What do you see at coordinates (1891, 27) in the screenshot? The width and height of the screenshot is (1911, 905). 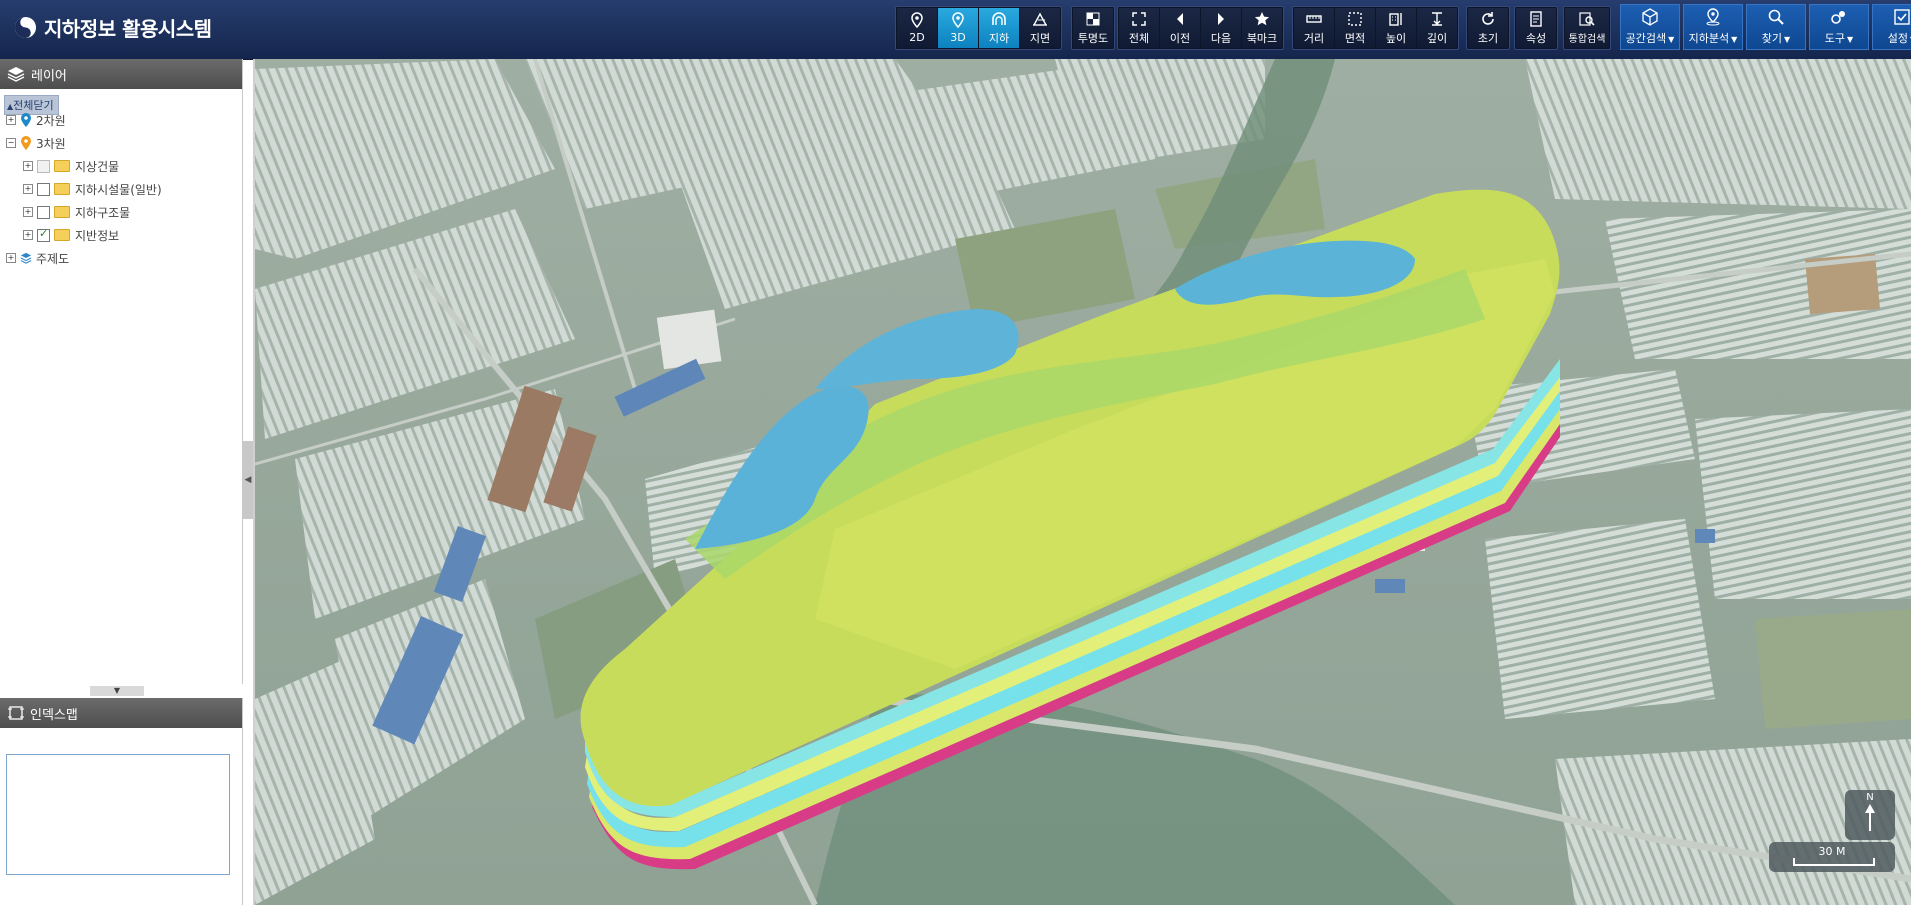 I see `menu-settings: 설정▼` at bounding box center [1891, 27].